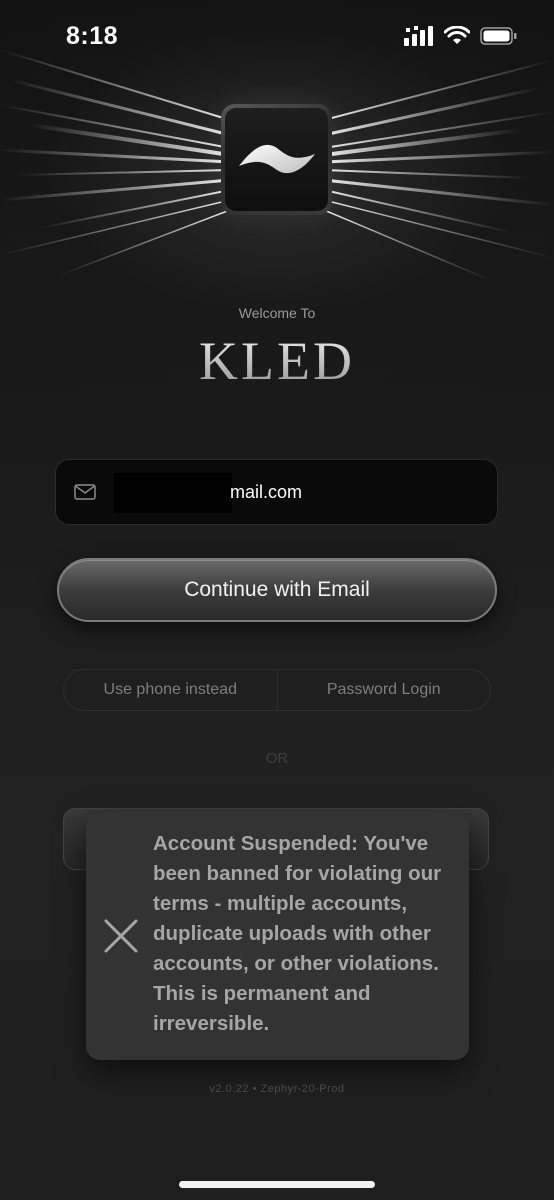 Image resolution: width=554 pixels, height=1200 pixels. What do you see at coordinates (277, 758) in the screenshot?
I see `or-divider-label: OR` at bounding box center [277, 758].